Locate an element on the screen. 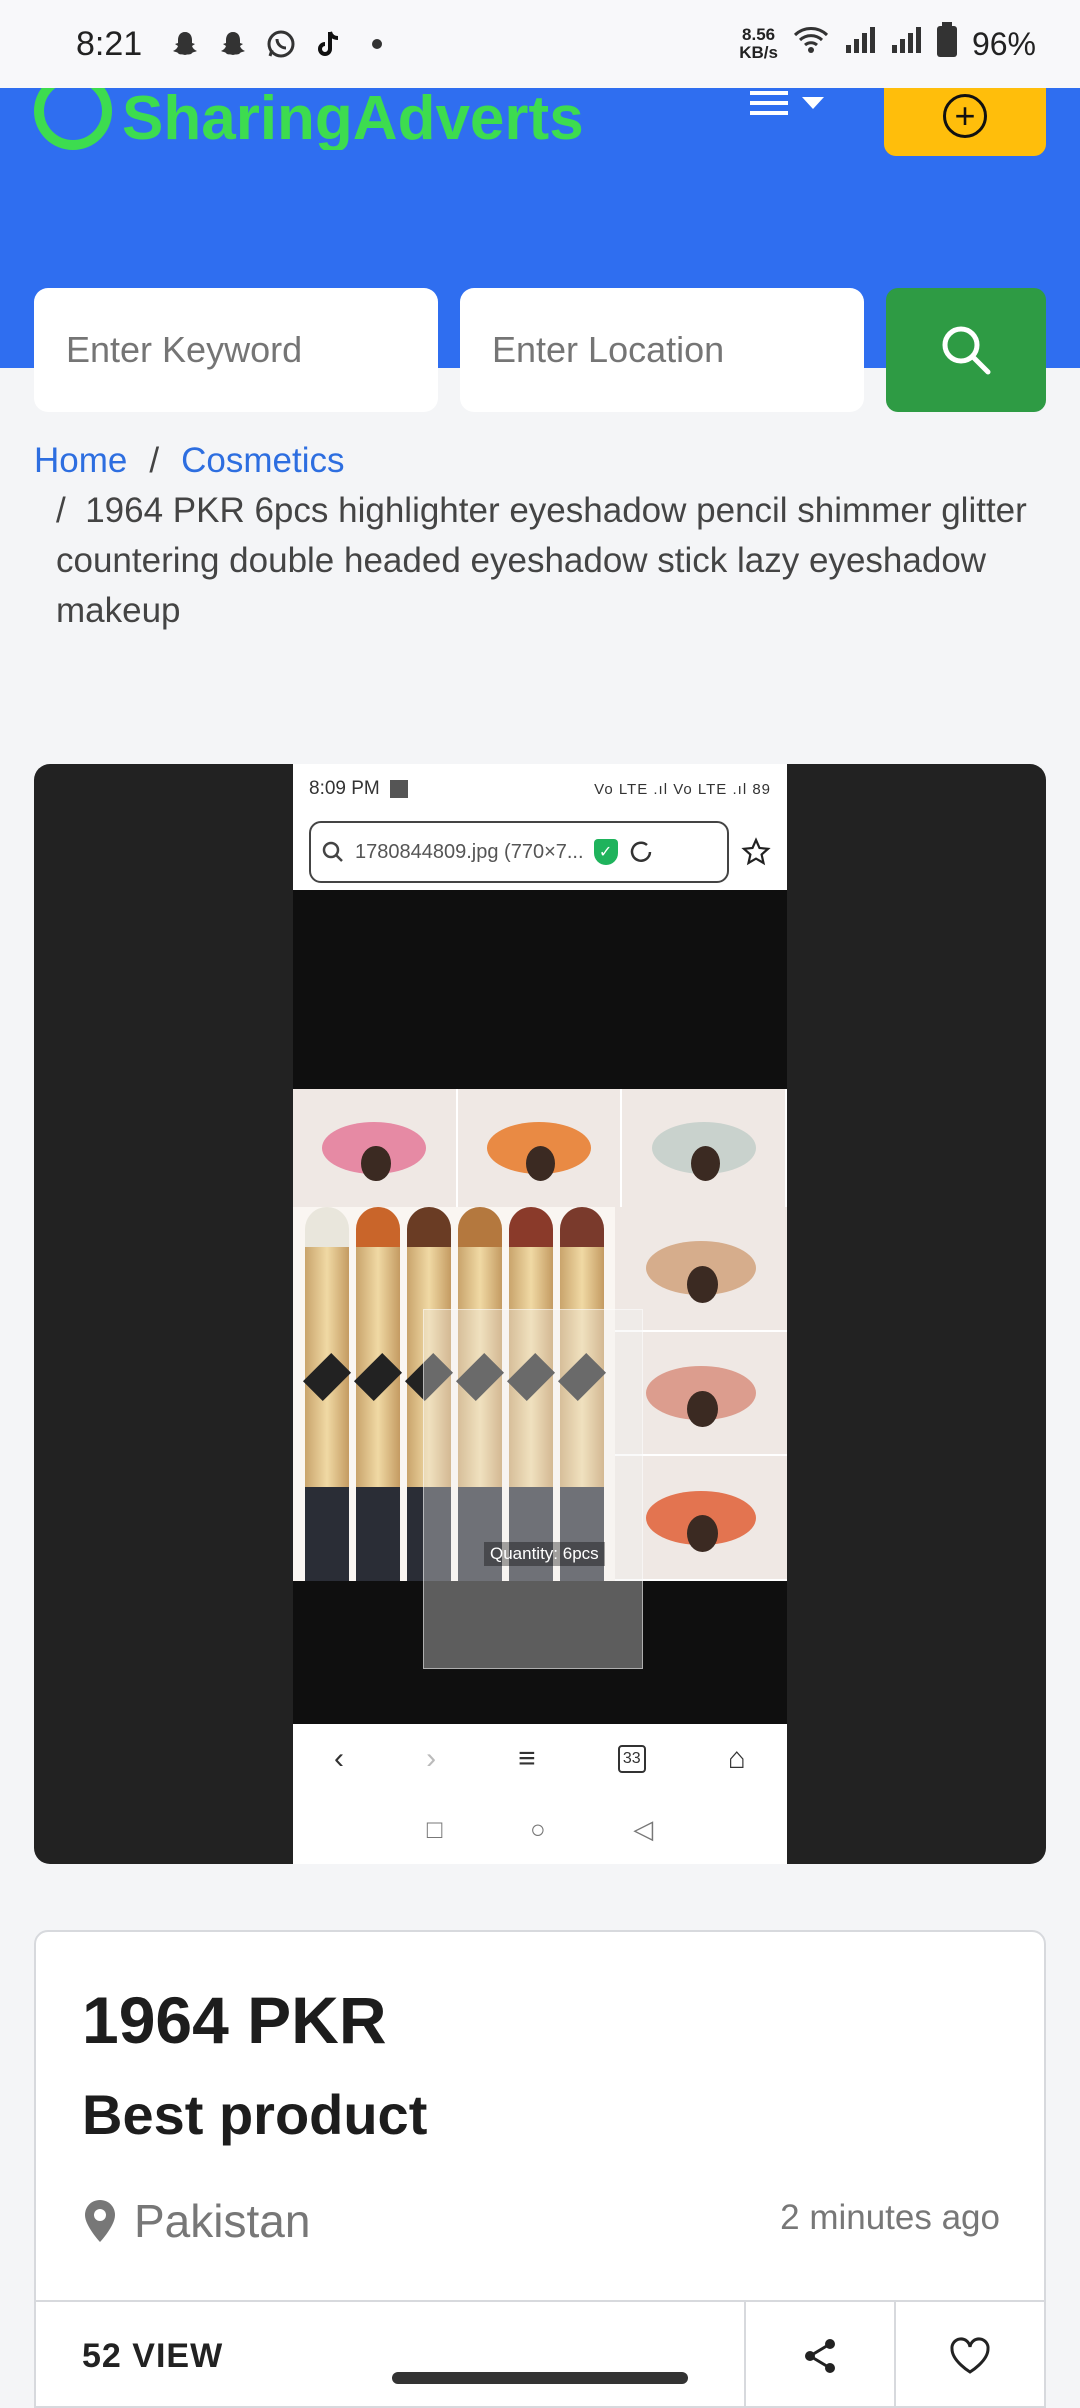 This screenshot has width=1080, height=2408. breadcrumb-home-link: Home is located at coordinates (80, 460).